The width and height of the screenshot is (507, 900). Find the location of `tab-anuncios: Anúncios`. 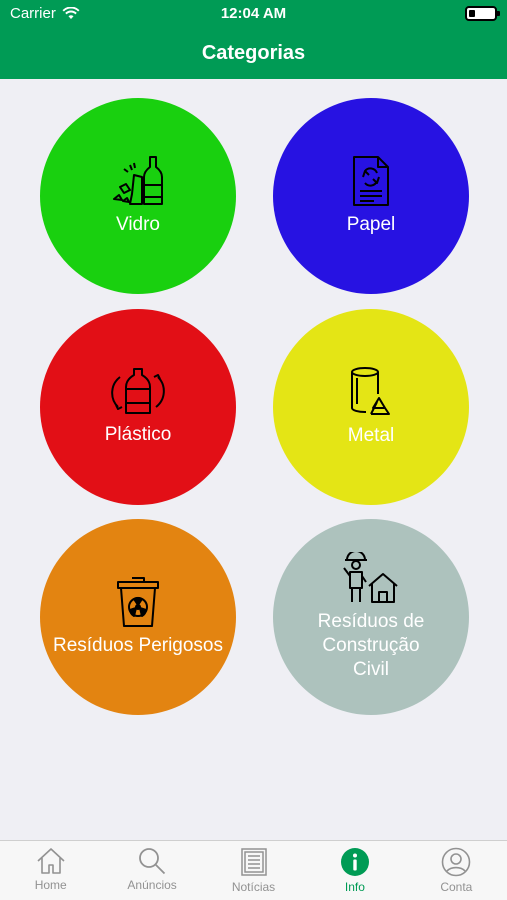

tab-anuncios: Anúncios is located at coordinates (151, 870).